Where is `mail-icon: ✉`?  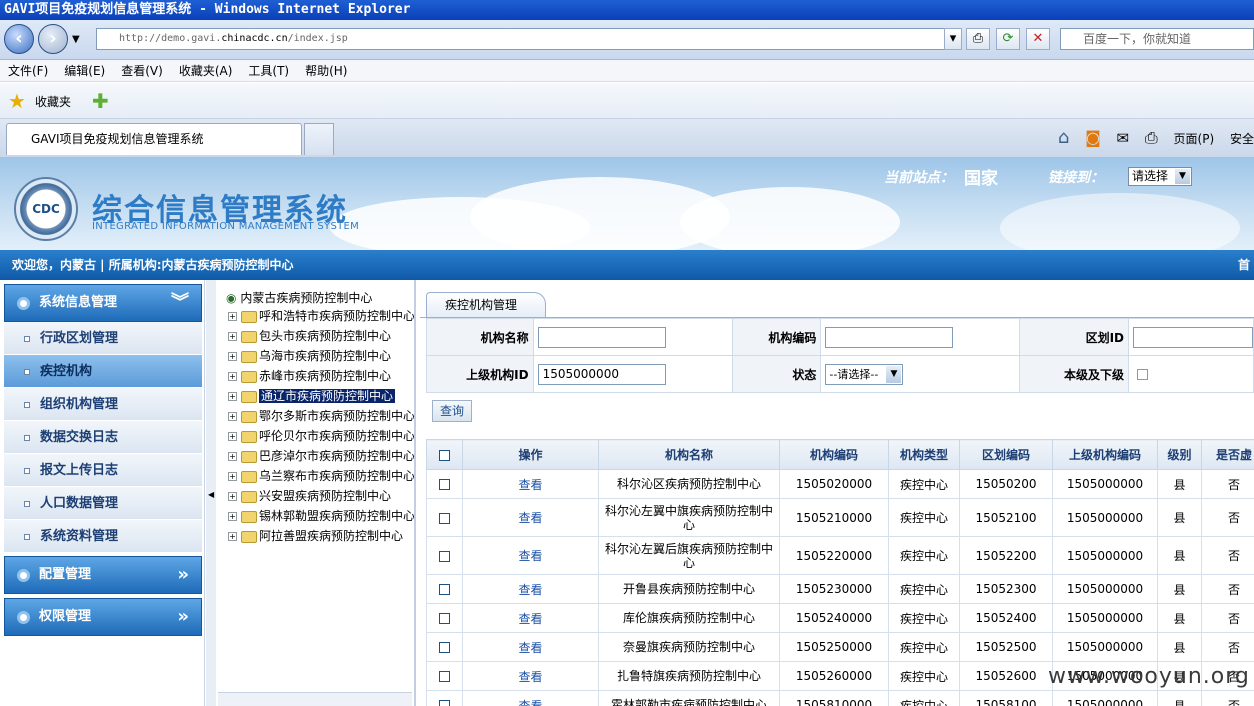
mail-icon: ✉ is located at coordinates (1123, 138).